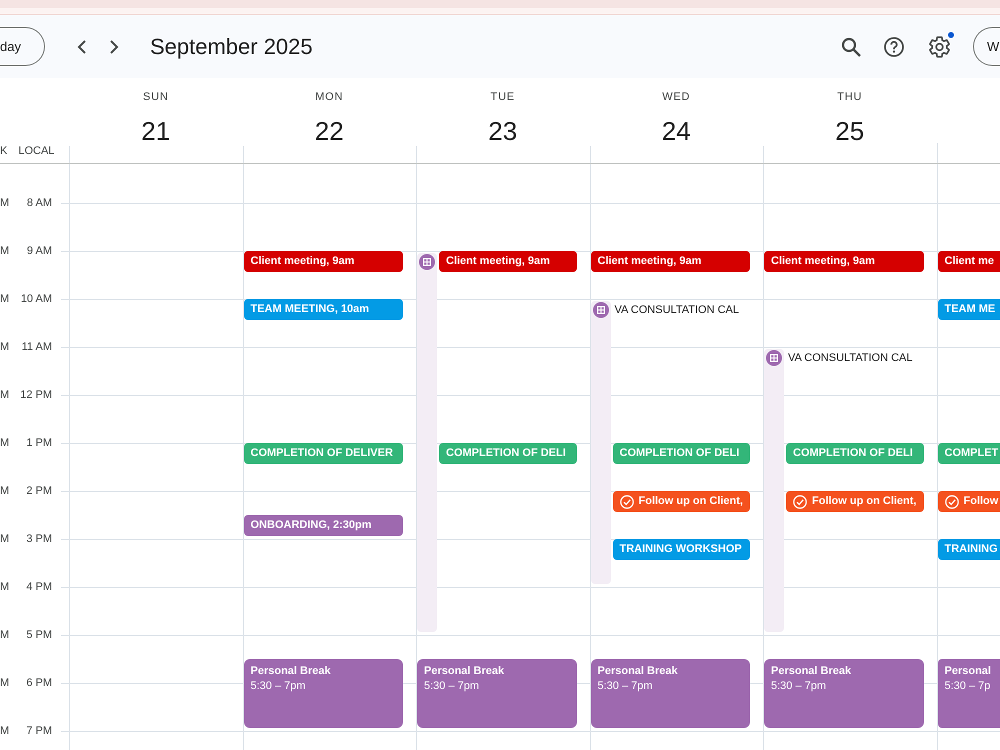  What do you see at coordinates (503, 131) in the screenshot?
I see `date-number: 23` at bounding box center [503, 131].